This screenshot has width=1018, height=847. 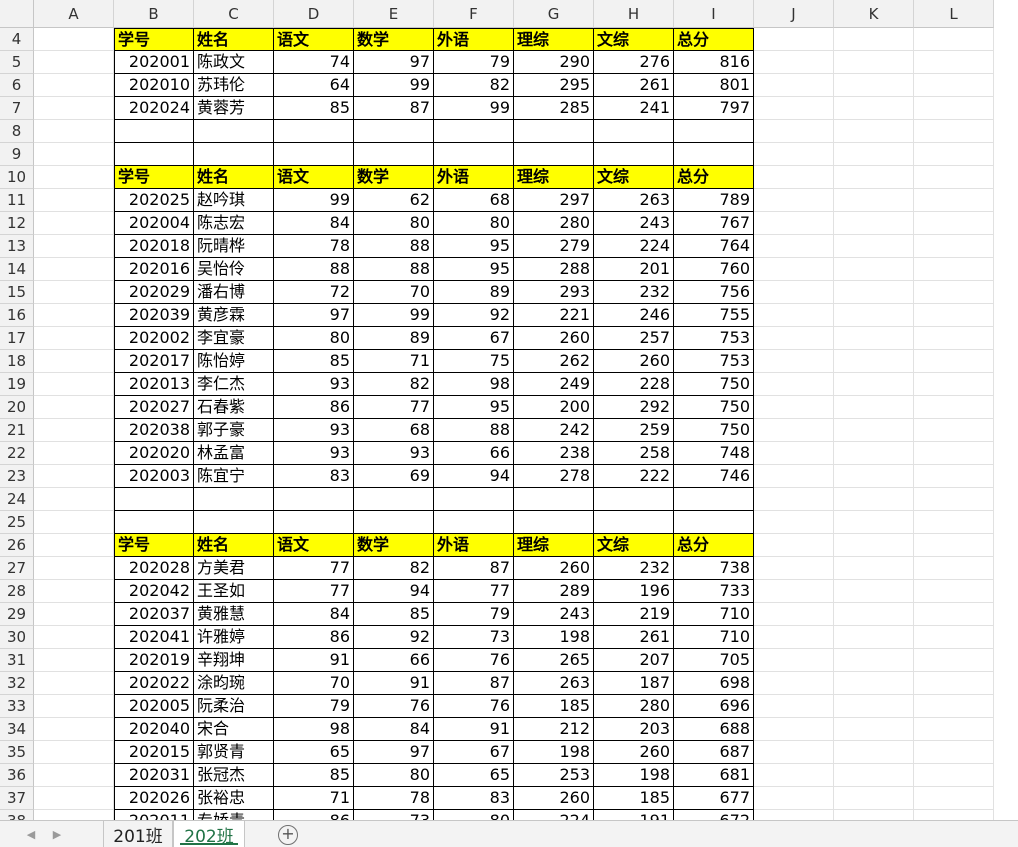 What do you see at coordinates (634, 200) in the screenshot?
I see `score-cell: 263` at bounding box center [634, 200].